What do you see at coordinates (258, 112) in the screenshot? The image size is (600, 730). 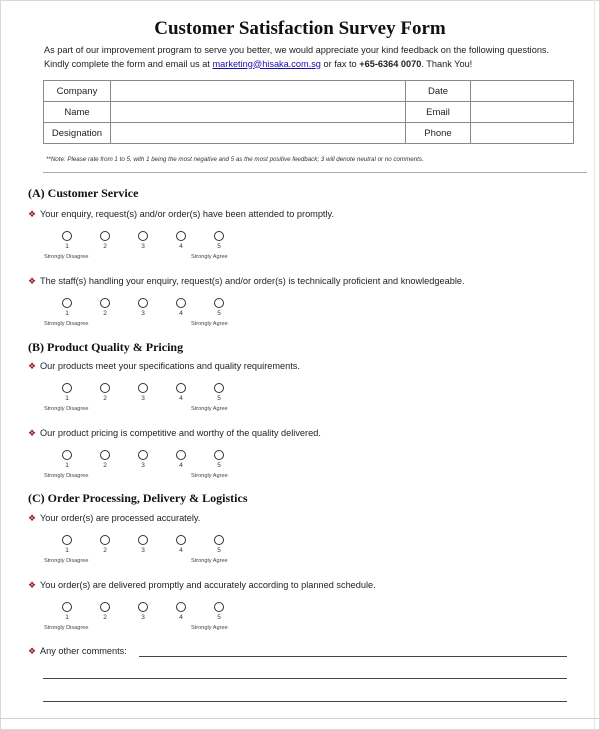 I see `name-field` at bounding box center [258, 112].